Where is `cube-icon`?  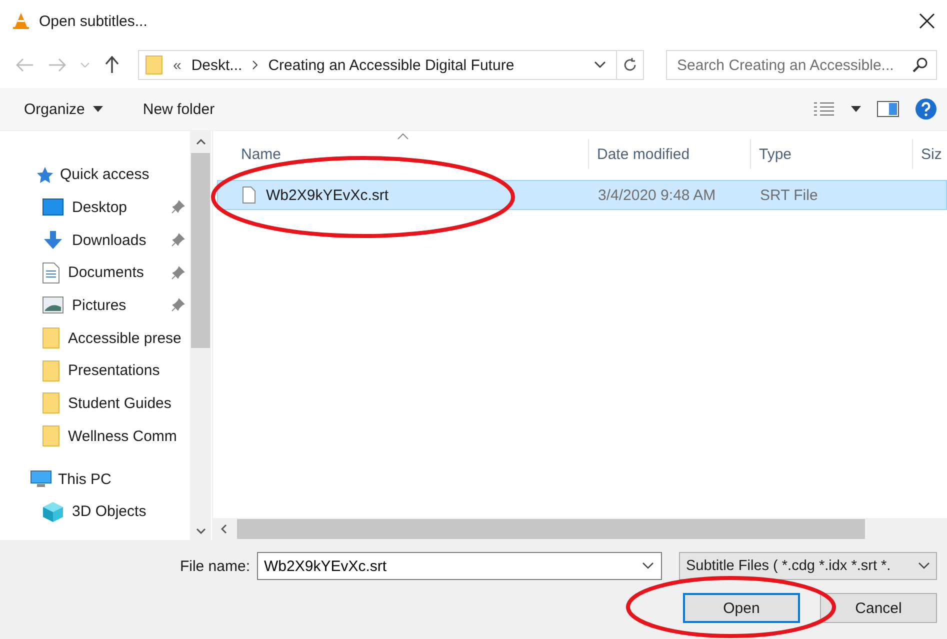
cube-icon is located at coordinates (53, 511).